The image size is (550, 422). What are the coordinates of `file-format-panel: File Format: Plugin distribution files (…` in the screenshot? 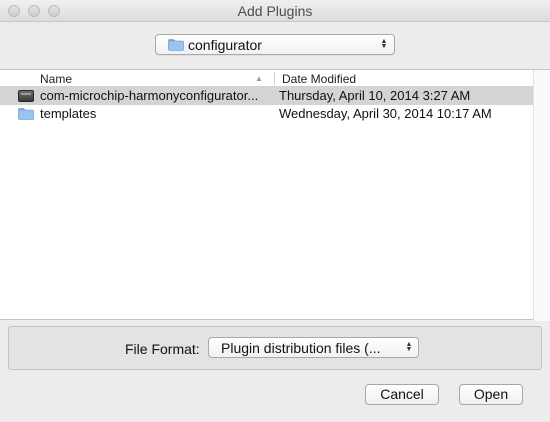 It's located at (275, 348).